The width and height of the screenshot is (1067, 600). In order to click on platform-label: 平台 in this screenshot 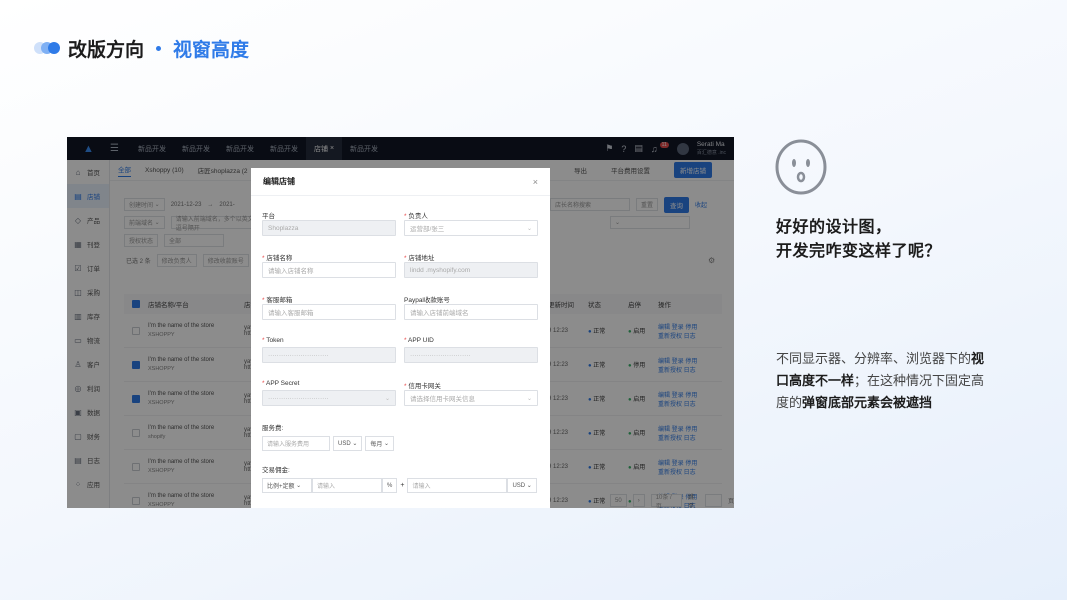, I will do `click(268, 216)`.